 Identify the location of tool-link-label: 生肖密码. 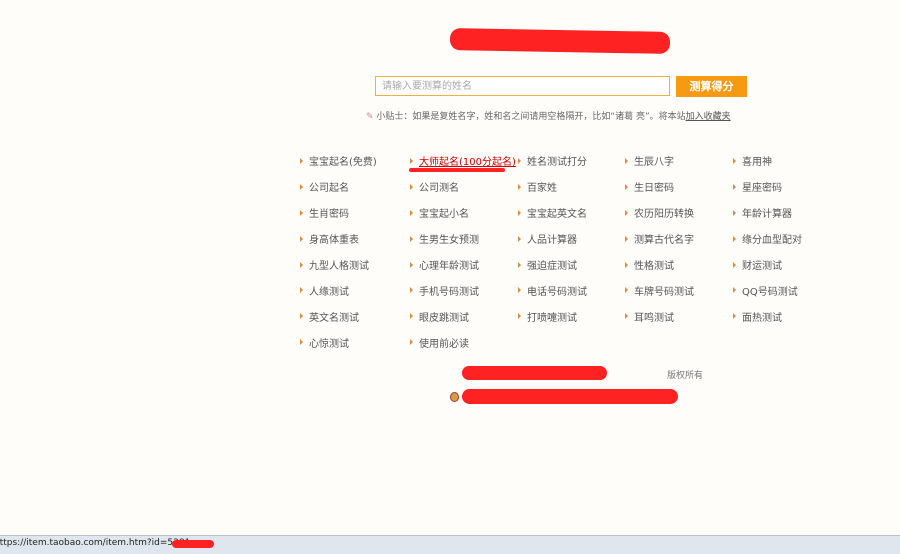
(329, 215).